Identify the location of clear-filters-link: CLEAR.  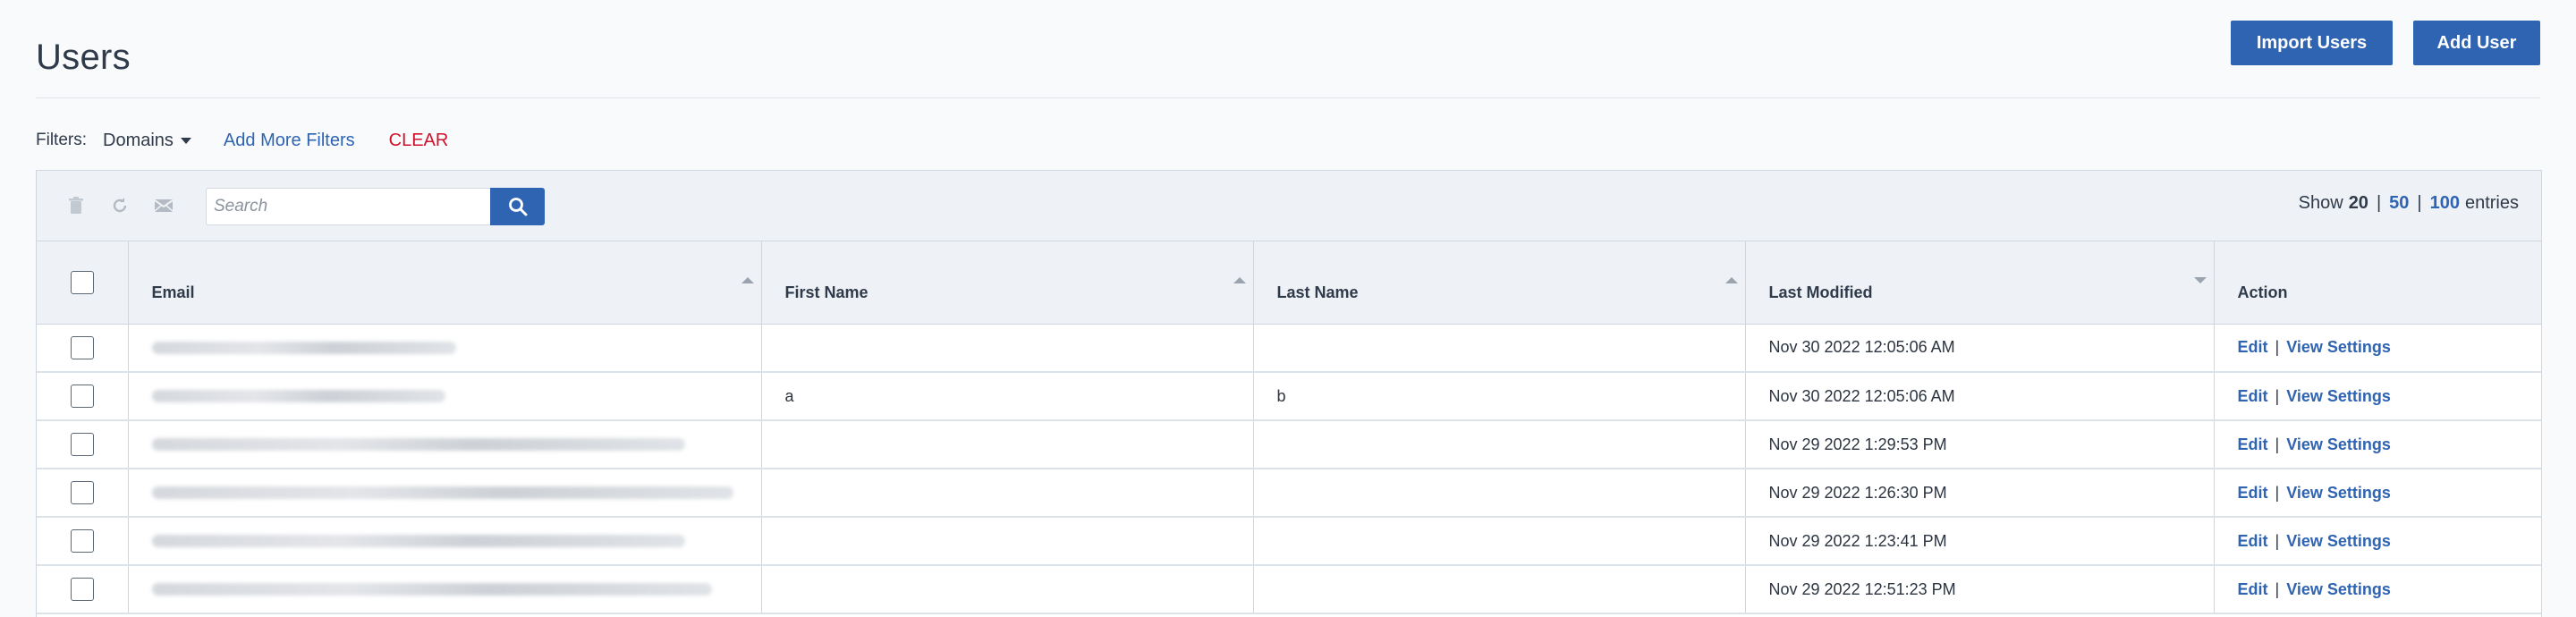
(419, 141).